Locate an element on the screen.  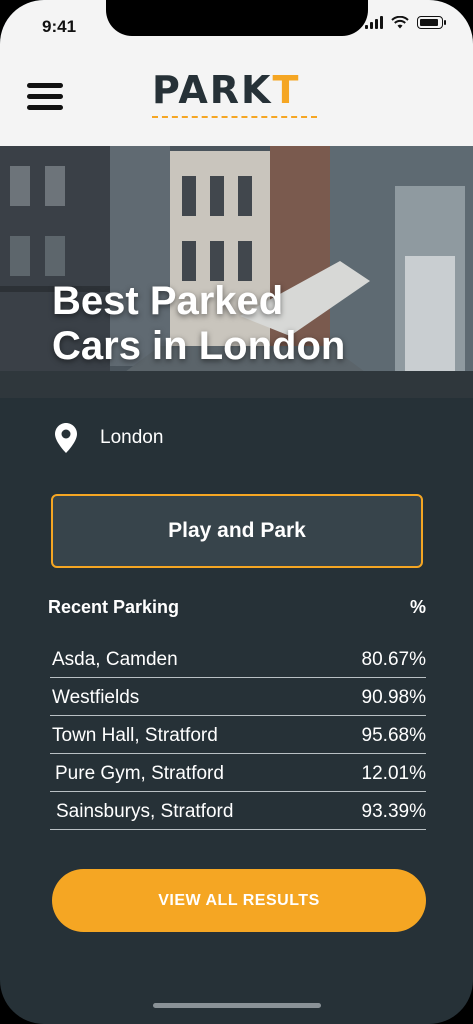
table-row: Asda, Camden 80.67% is located at coordinates (238, 659).